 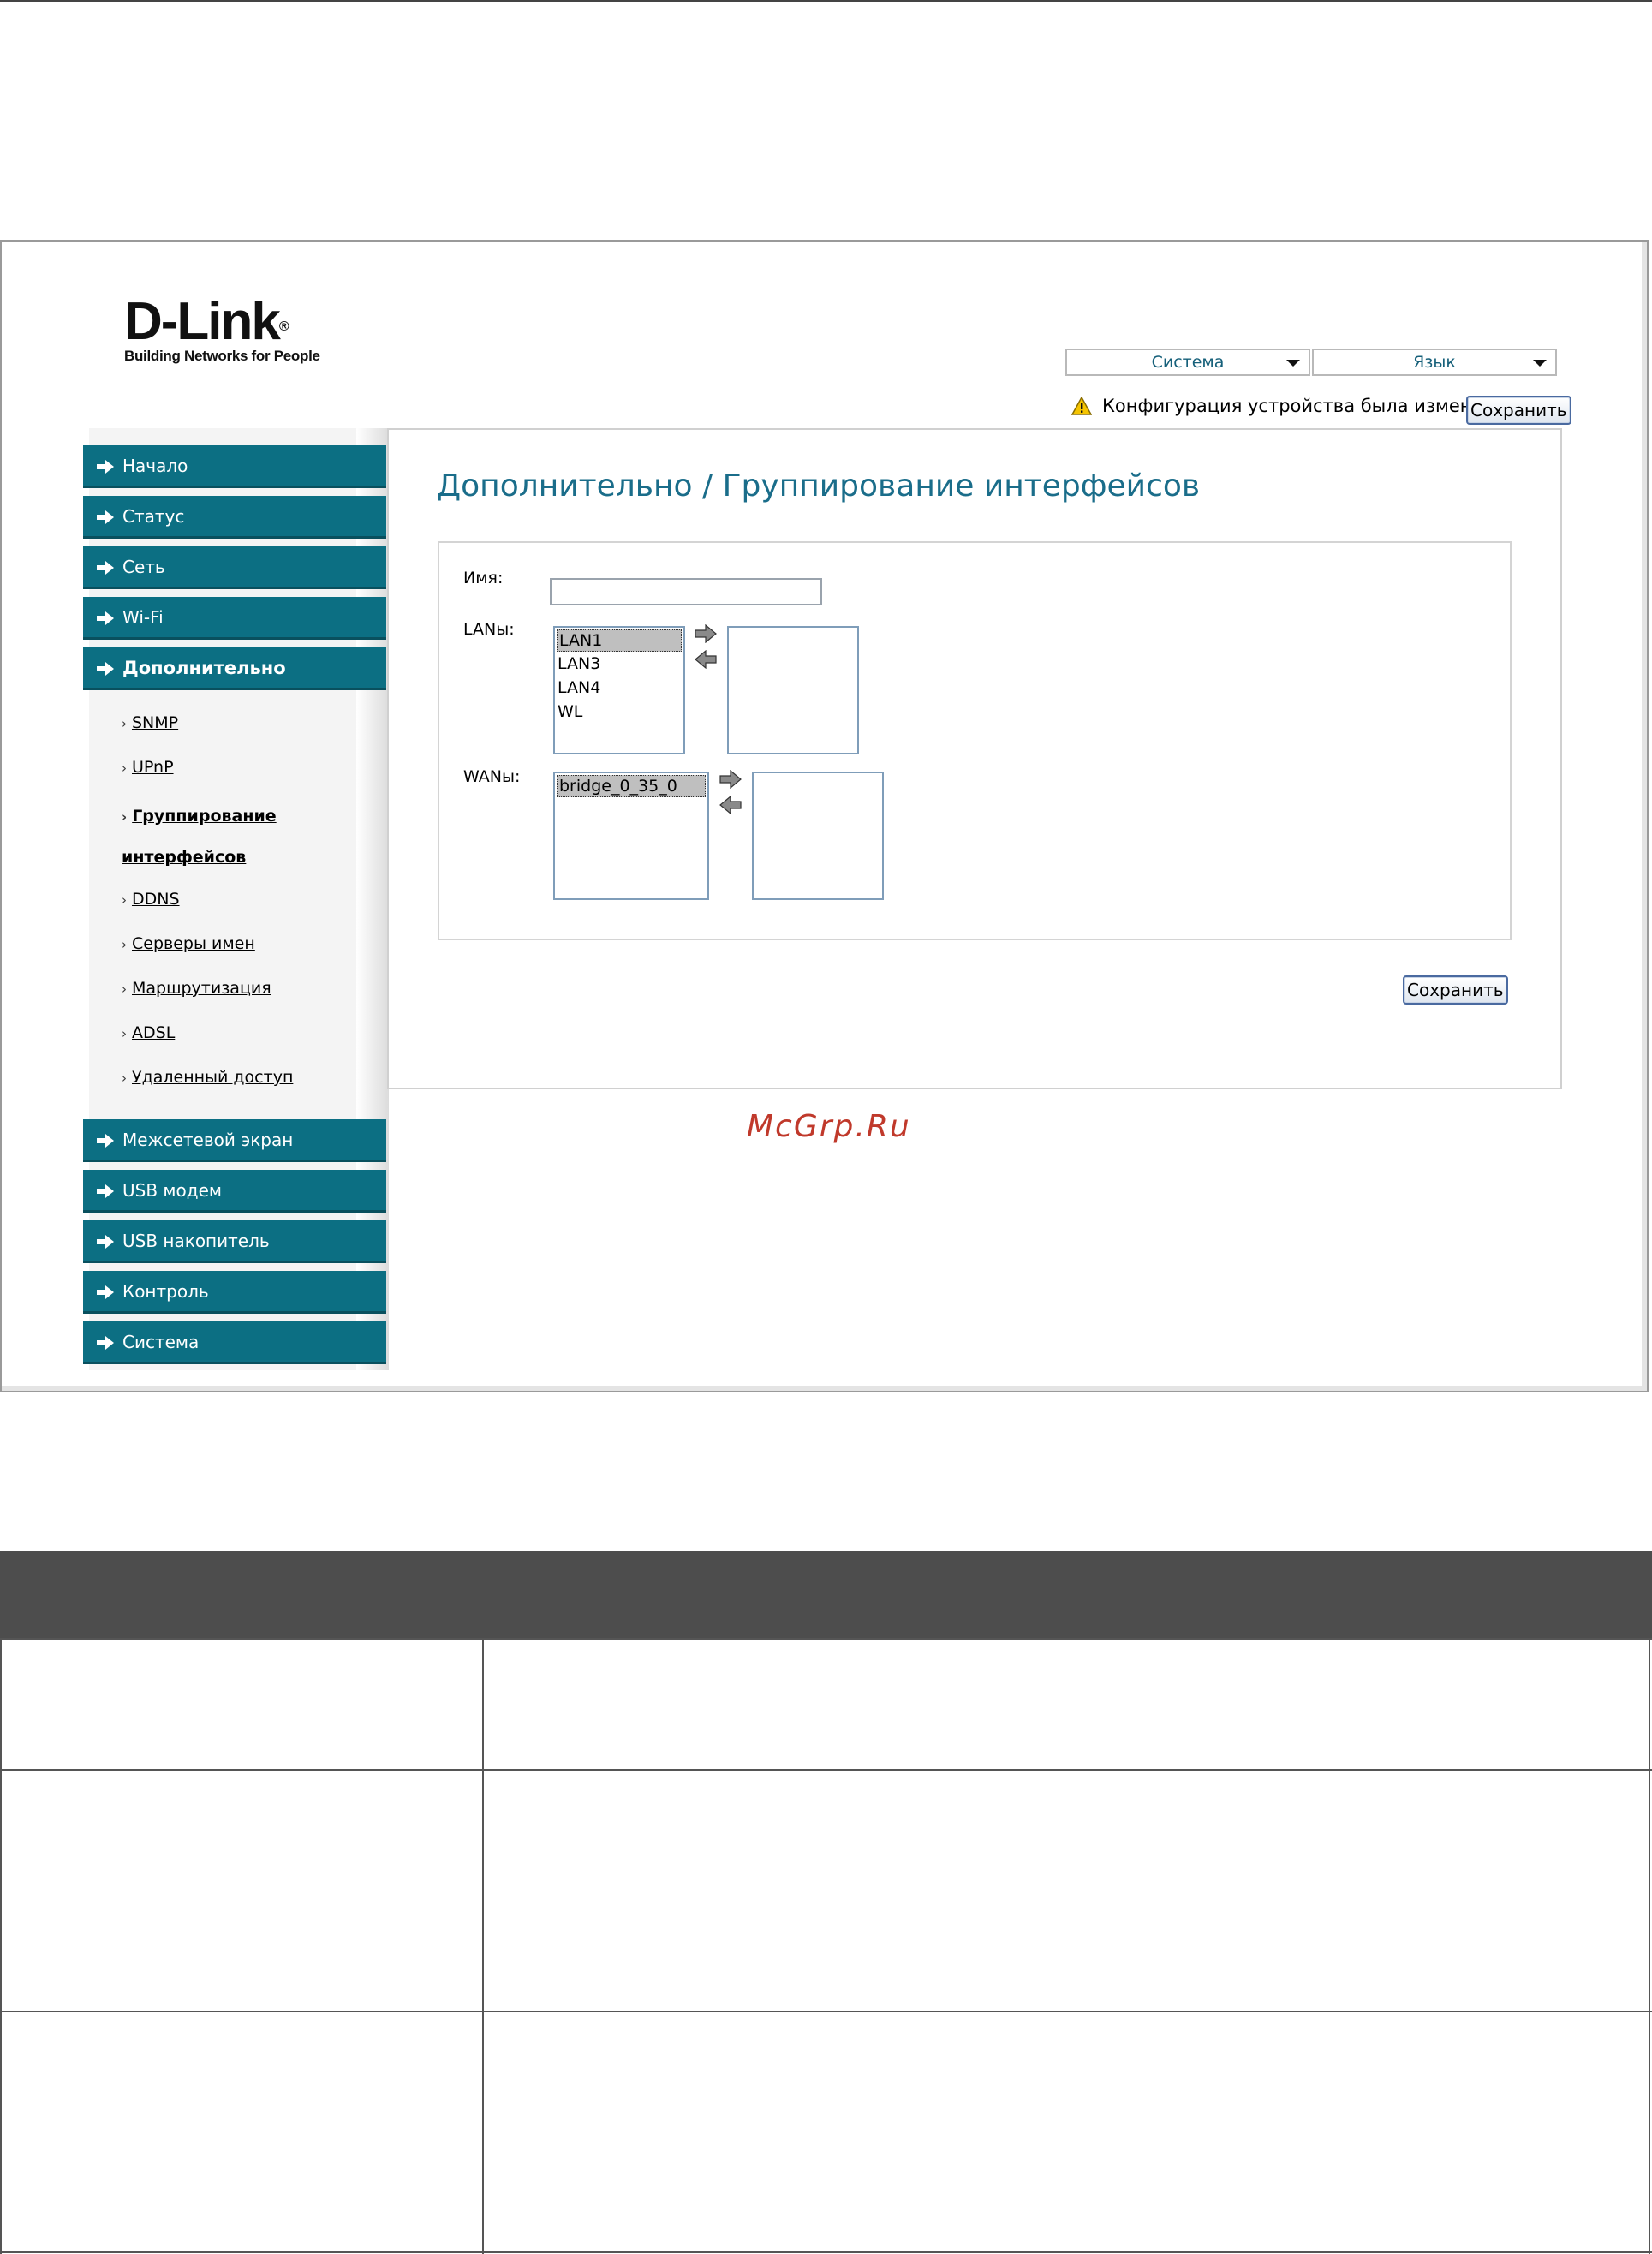 What do you see at coordinates (829, 1126) in the screenshot?
I see `watermark: McGrp.Ru` at bounding box center [829, 1126].